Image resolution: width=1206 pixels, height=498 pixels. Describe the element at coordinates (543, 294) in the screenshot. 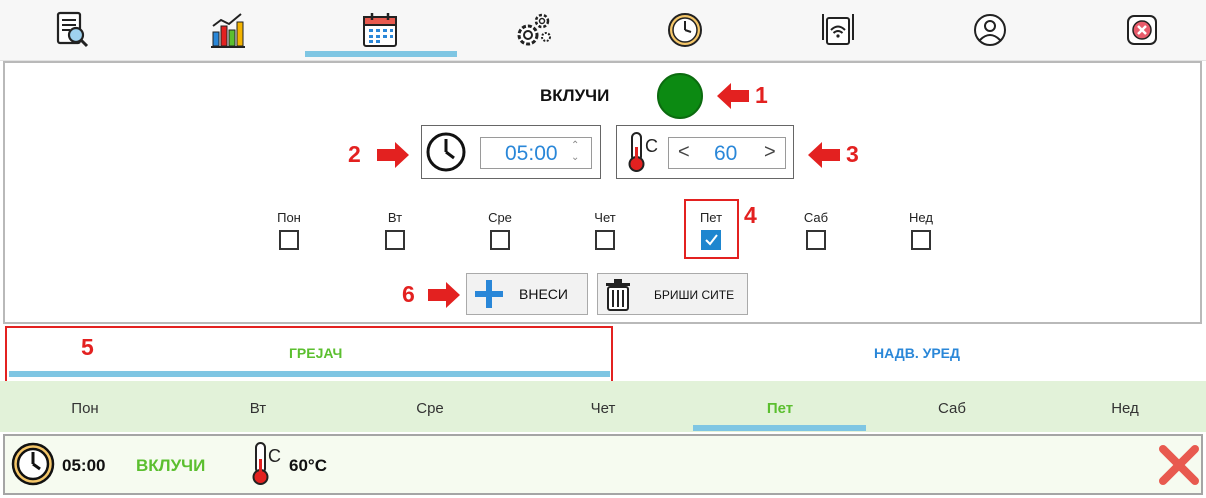

I see `add-entry-label: ВНЕСИ` at that location.